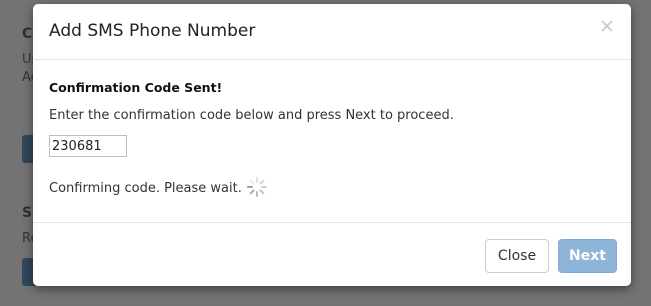  Describe the element at coordinates (88, 146) in the screenshot. I see `confirmation-code-input` at that location.